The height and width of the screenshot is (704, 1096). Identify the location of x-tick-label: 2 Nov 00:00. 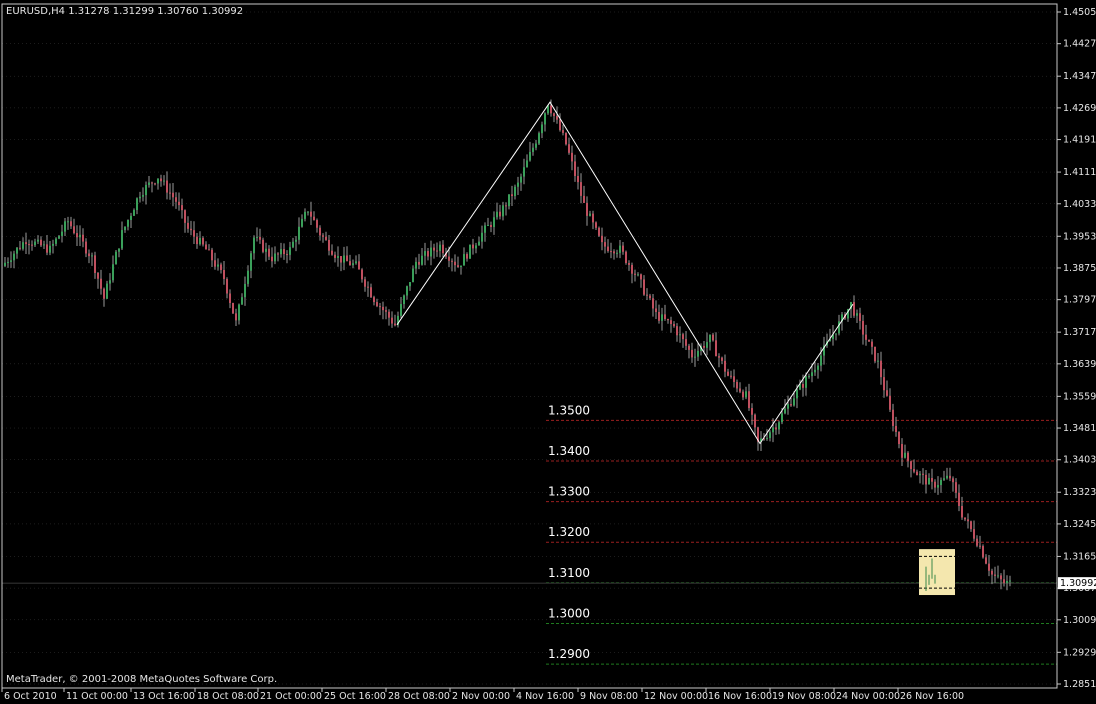
(481, 696).